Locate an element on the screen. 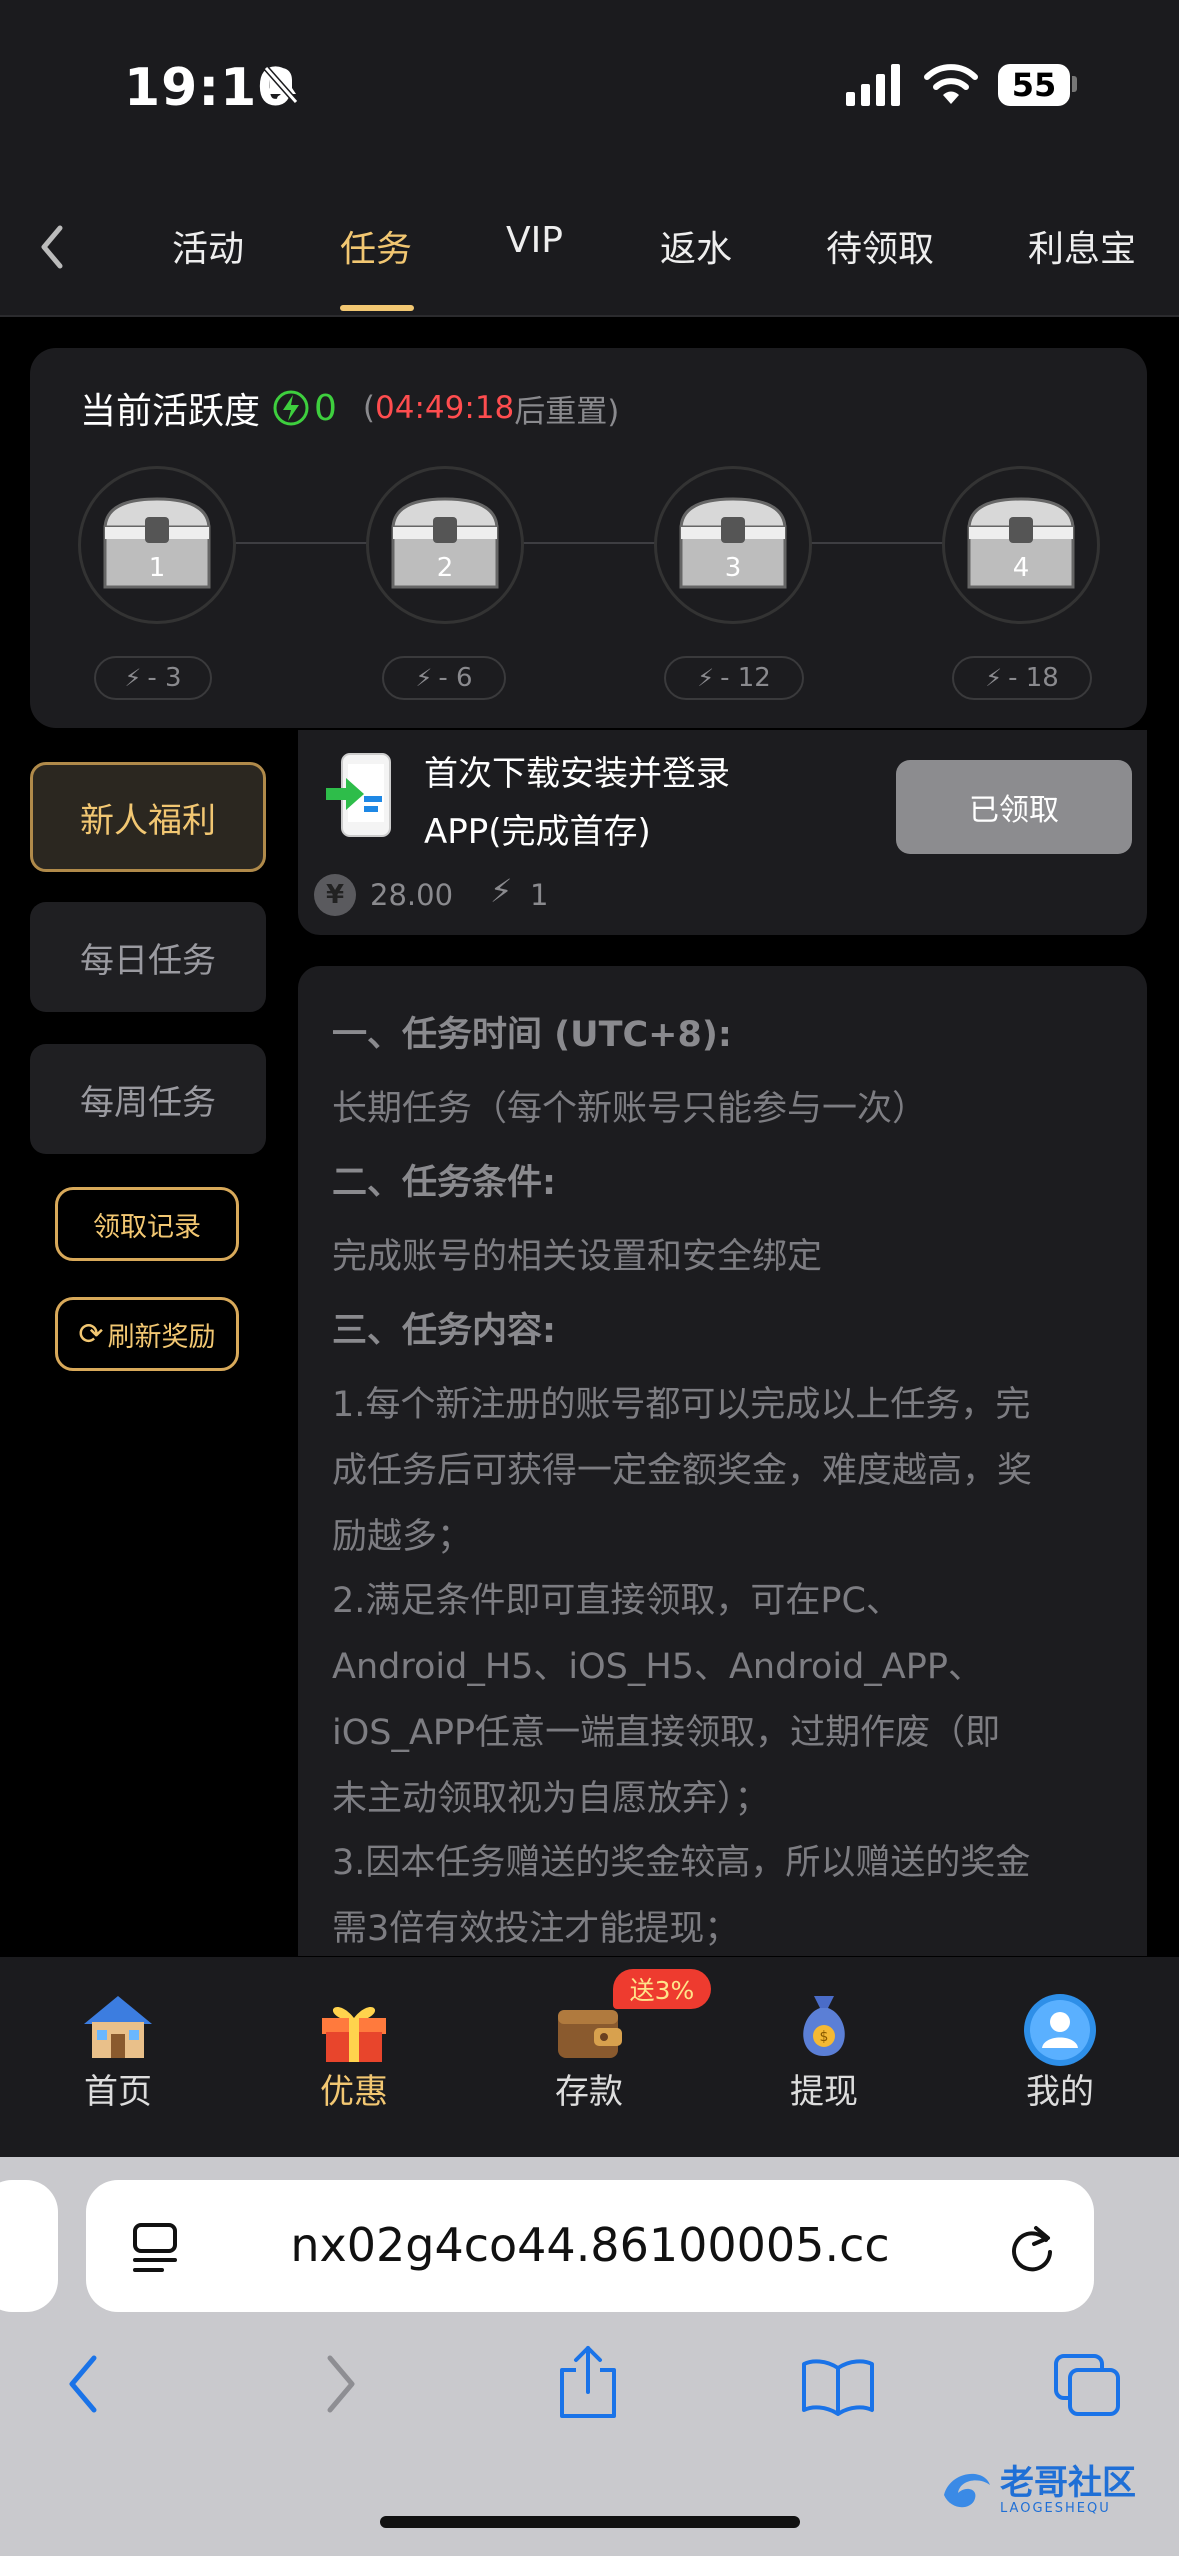  treasure-chest-3: 3 is located at coordinates (733, 545).